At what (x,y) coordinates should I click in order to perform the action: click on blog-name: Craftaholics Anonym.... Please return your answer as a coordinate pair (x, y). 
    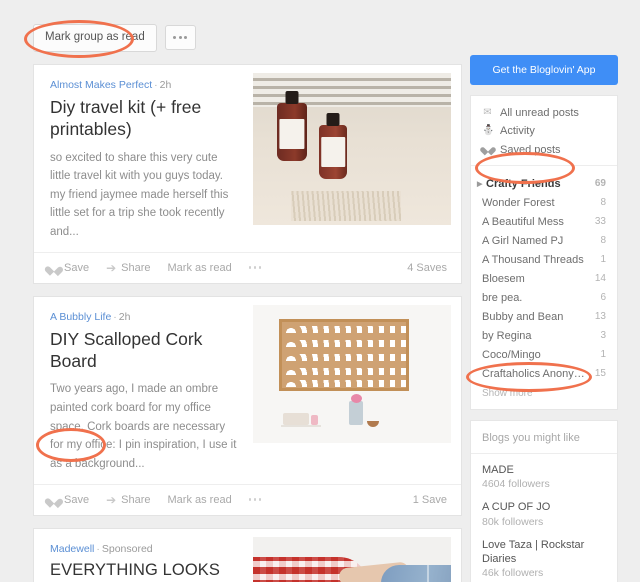
    Looking at the image, I should click on (535, 373).